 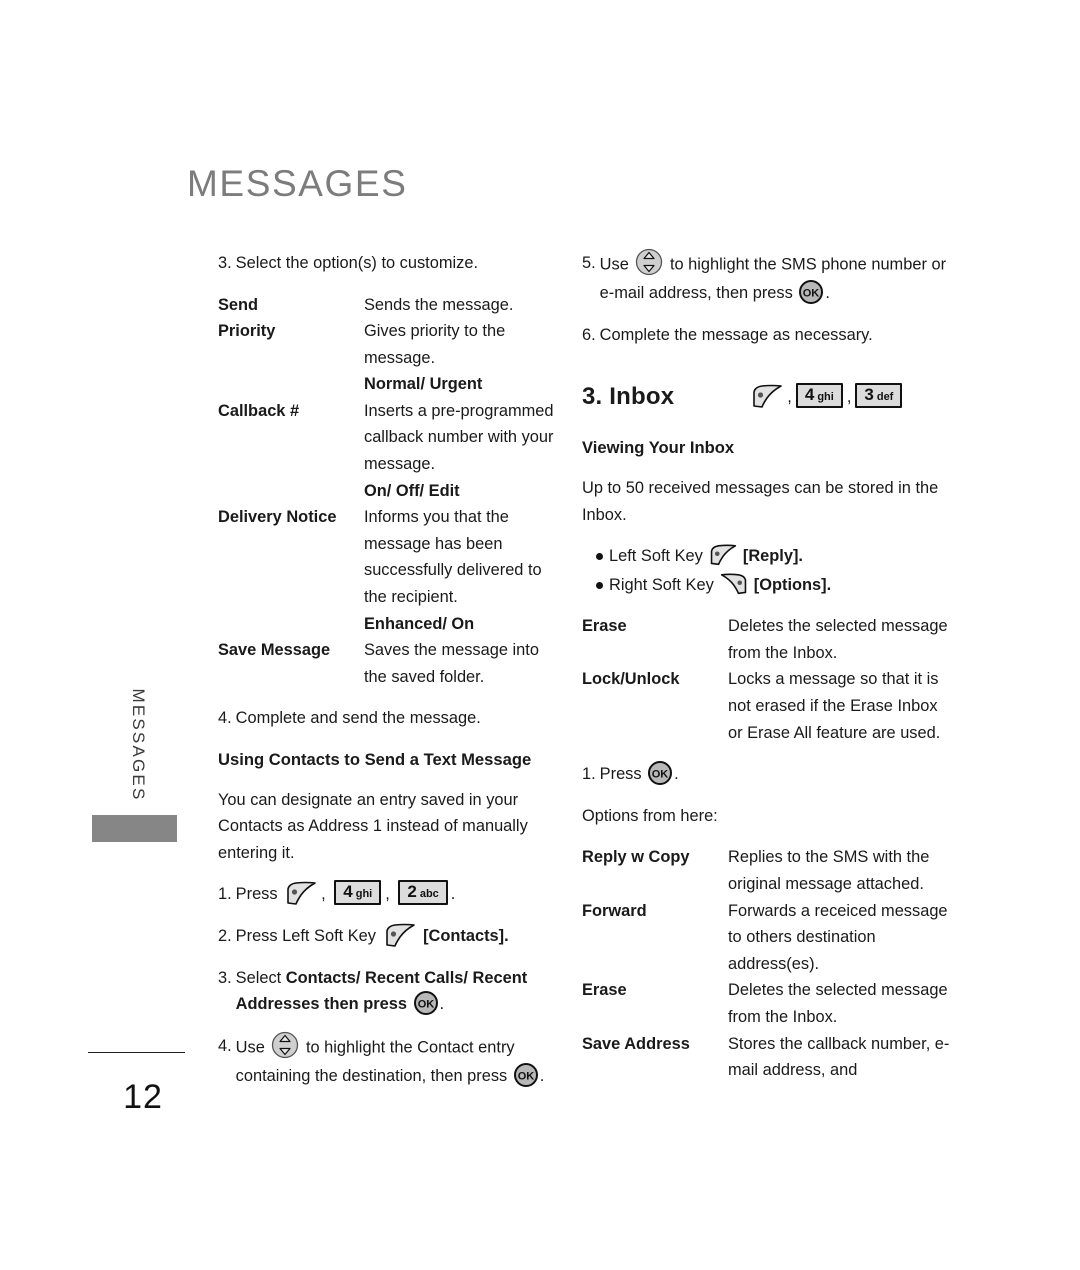 I want to click on option-desc: Sends the message., so click(x=439, y=304).